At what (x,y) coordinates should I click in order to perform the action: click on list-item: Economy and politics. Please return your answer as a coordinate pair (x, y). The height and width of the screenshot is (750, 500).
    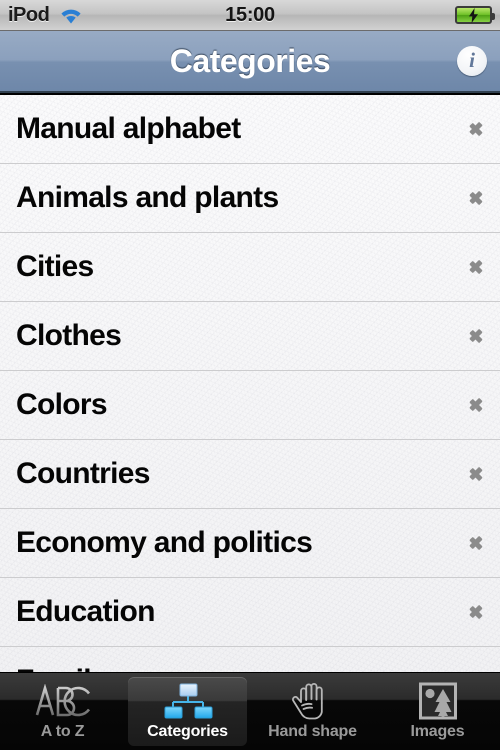
    Looking at the image, I should click on (250, 543).